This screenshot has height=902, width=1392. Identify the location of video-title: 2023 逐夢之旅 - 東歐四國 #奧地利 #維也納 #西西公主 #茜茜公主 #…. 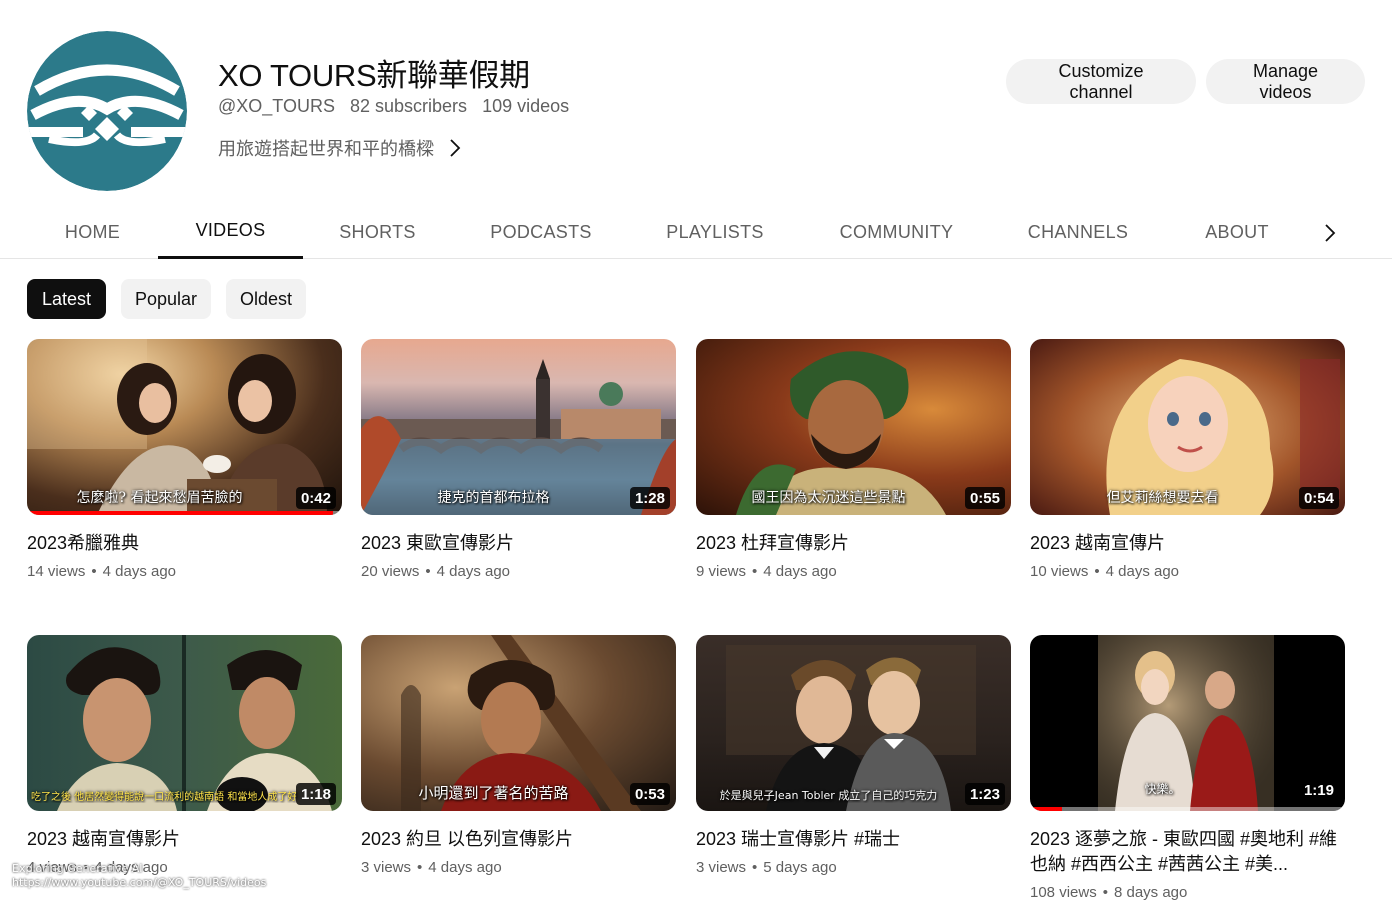
(1187, 852).